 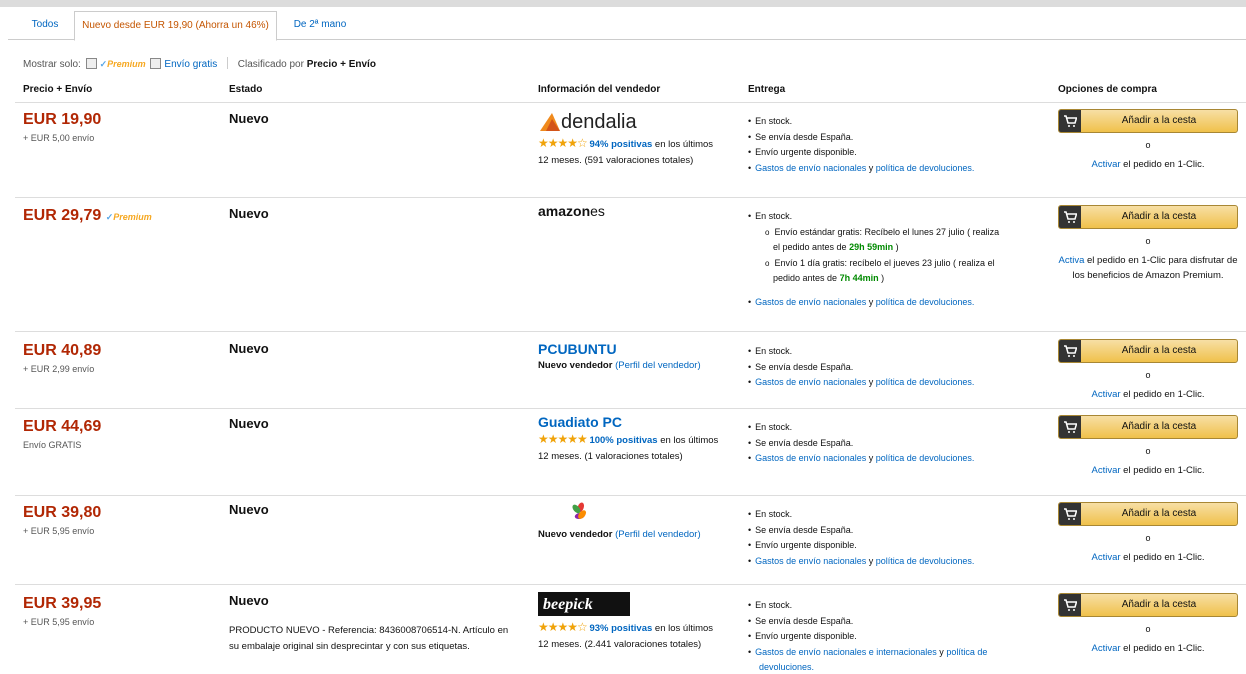 What do you see at coordinates (623, 3) in the screenshot?
I see `top-bar` at bounding box center [623, 3].